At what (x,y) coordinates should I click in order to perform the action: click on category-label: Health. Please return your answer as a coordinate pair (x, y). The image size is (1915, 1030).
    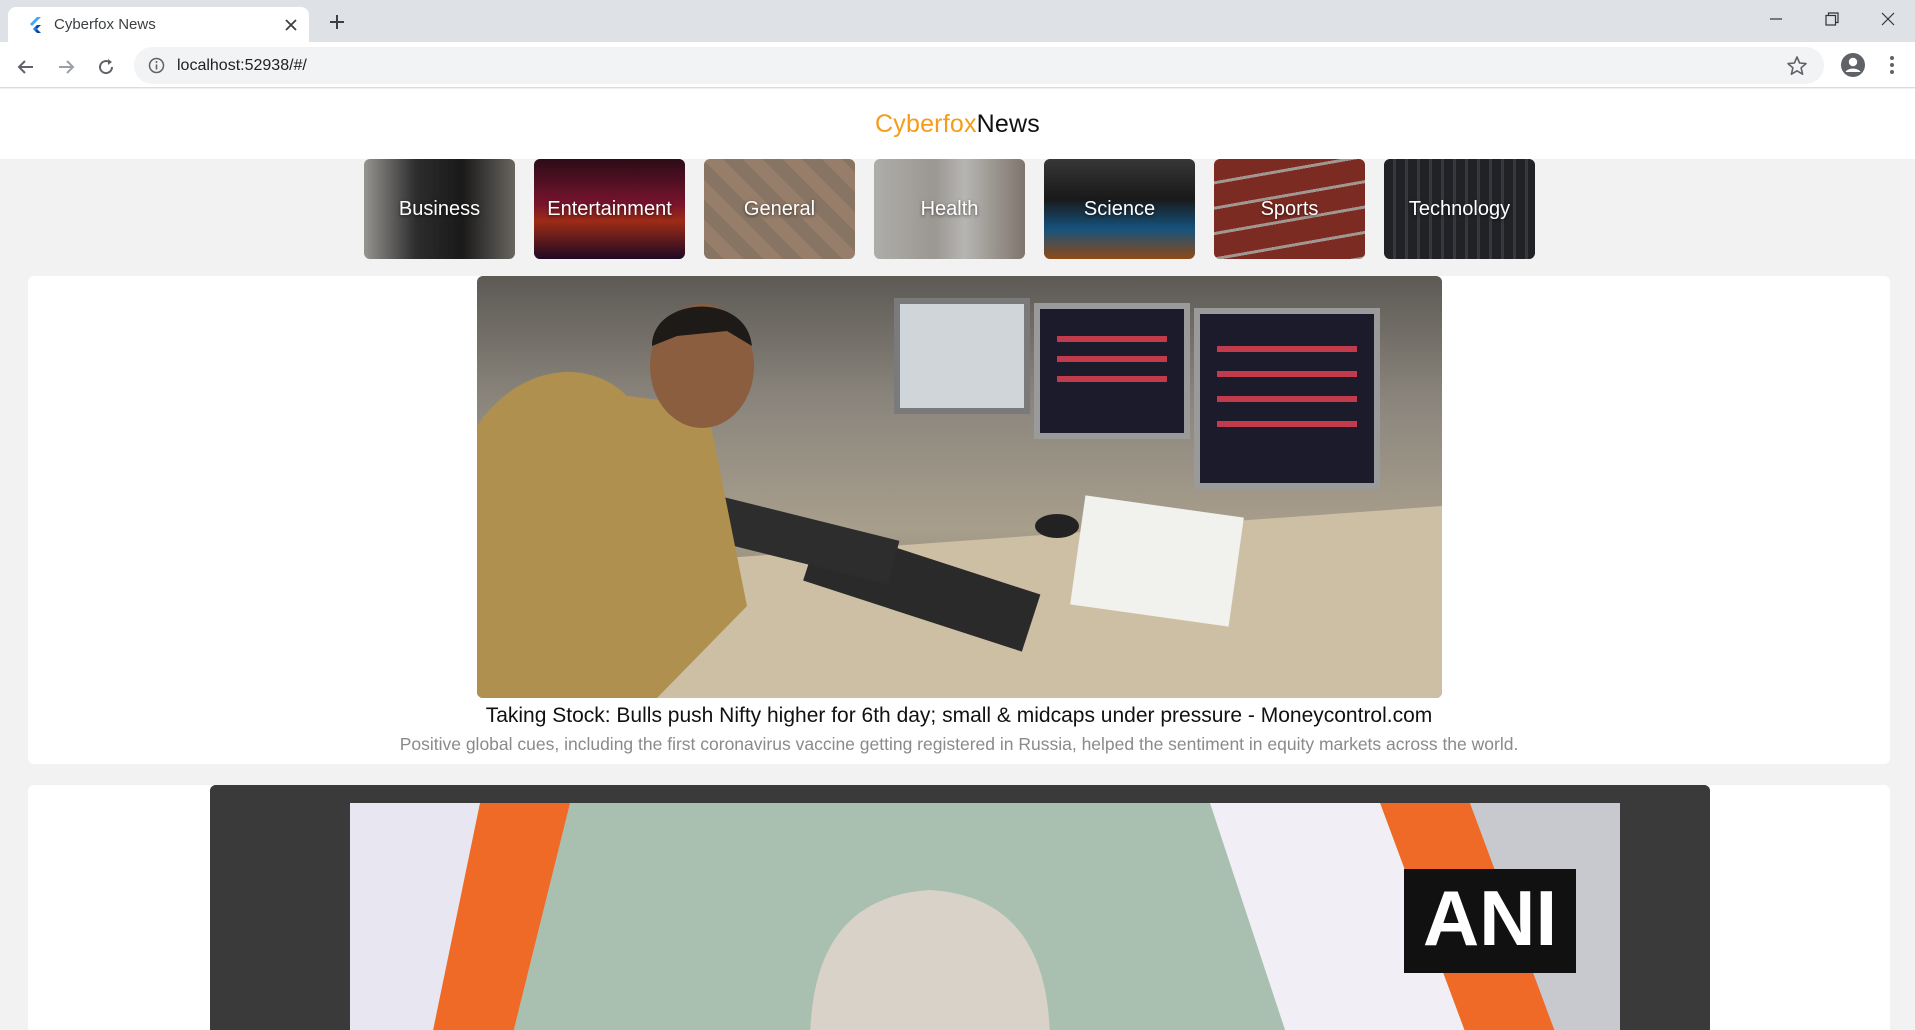
    Looking at the image, I should click on (949, 208).